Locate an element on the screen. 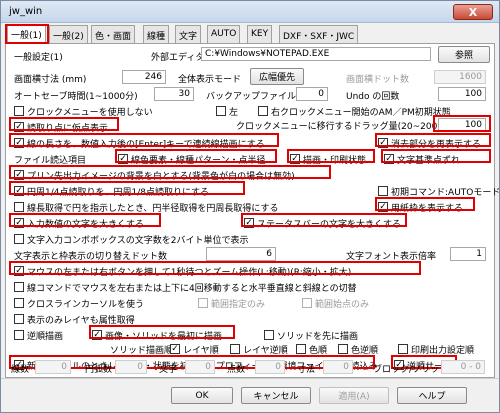 Image resolution: width=500 pixels, height=413 pixels. layer-attr-checkbox: 表示のみレイヤも属性取得 is located at coordinates (74, 319).